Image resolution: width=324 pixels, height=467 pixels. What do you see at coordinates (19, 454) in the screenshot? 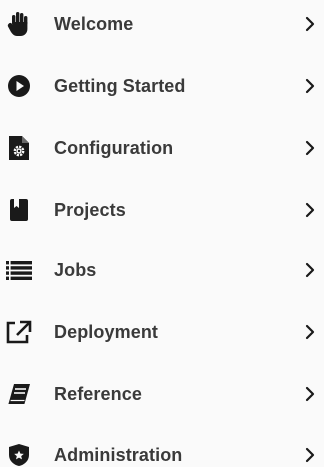
I see `shield-star-icon` at bounding box center [19, 454].